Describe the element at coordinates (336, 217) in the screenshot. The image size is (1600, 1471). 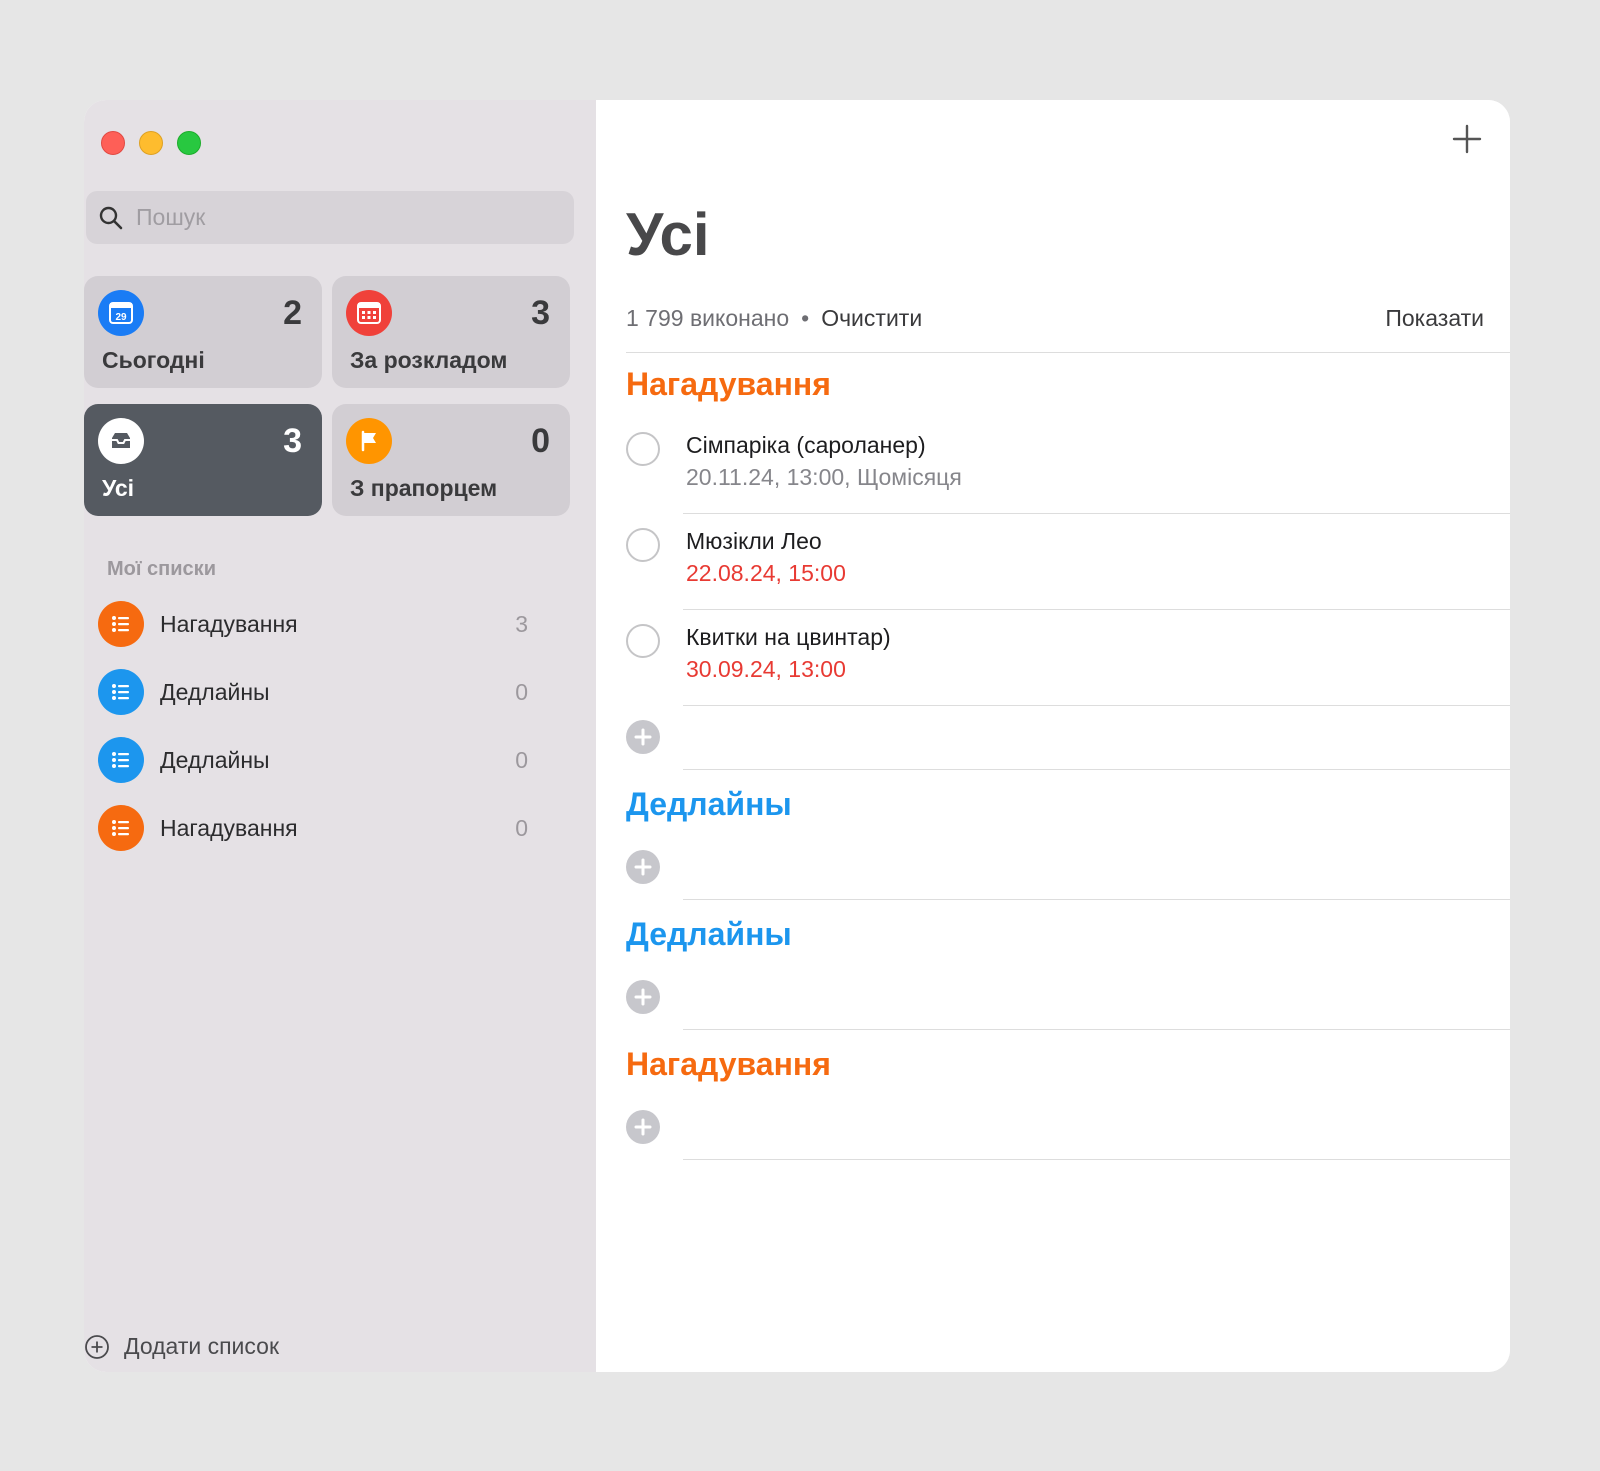
I see `search-input` at that location.